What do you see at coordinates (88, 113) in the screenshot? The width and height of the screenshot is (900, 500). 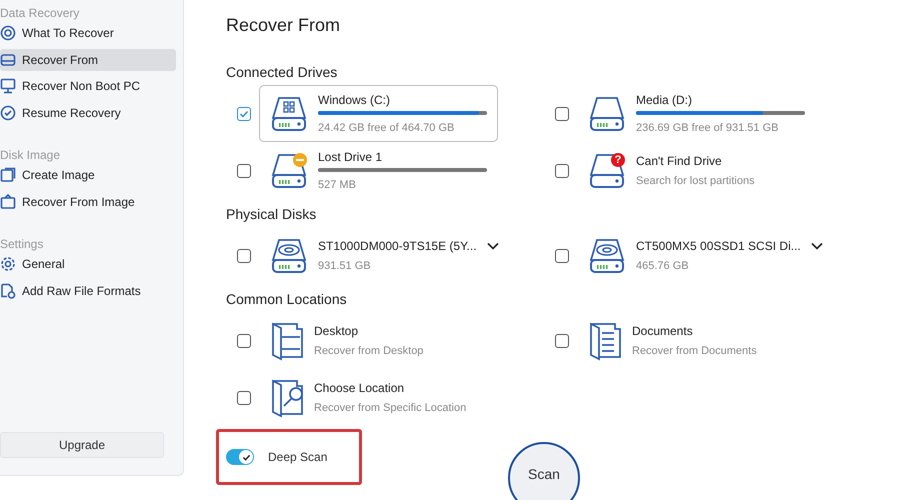 I see `sidebar-item: Resume Recovery` at bounding box center [88, 113].